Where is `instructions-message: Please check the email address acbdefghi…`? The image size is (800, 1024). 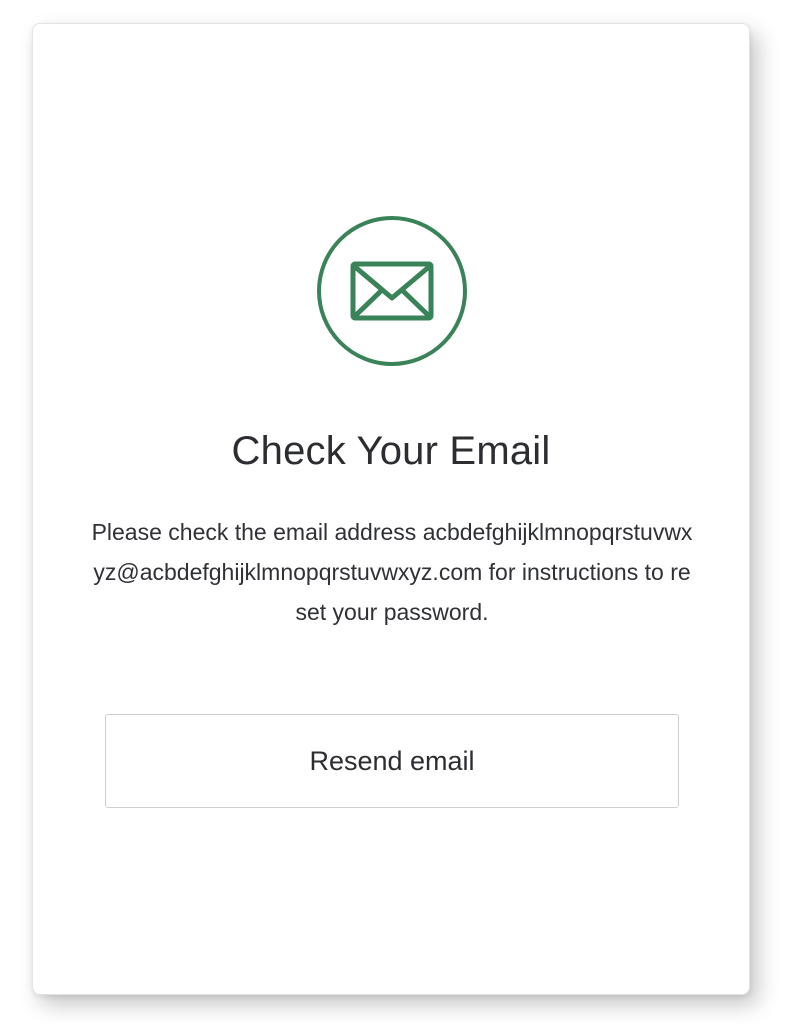 instructions-message: Please check the email address acbdefghi… is located at coordinates (392, 572).